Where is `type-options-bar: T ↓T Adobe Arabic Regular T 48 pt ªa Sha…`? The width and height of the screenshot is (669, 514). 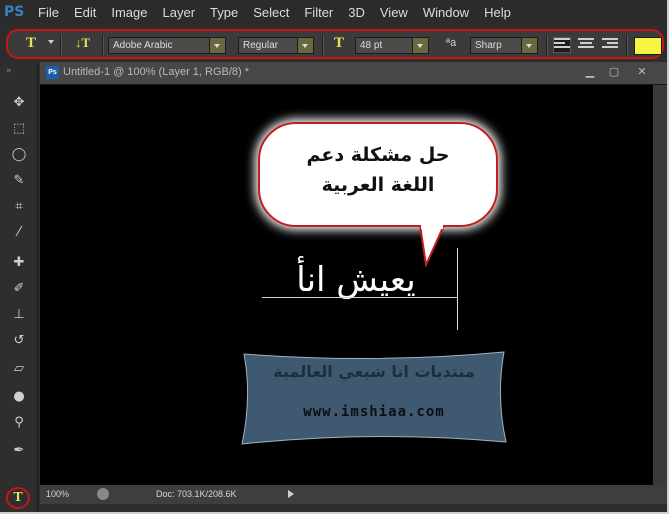
type-options-bar: T ↓T Adobe Arabic Regular T 48 pt ªa Sha… is located at coordinates (335, 44).